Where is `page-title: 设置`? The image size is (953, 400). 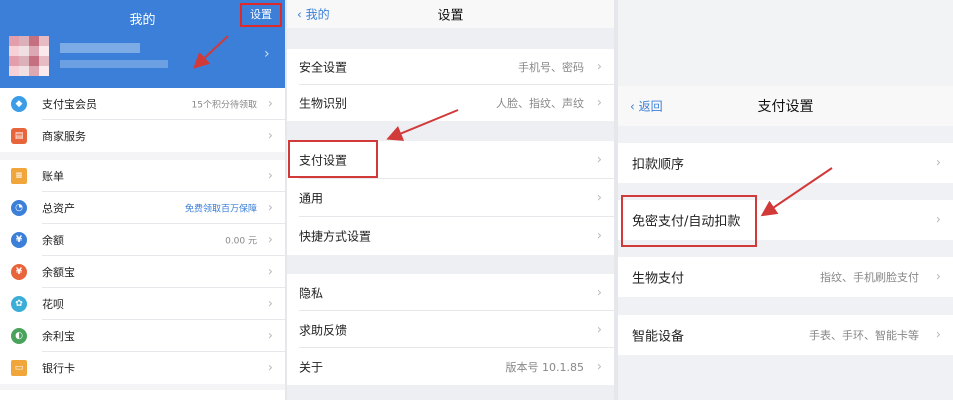
page-title: 设置 is located at coordinates (450, 16).